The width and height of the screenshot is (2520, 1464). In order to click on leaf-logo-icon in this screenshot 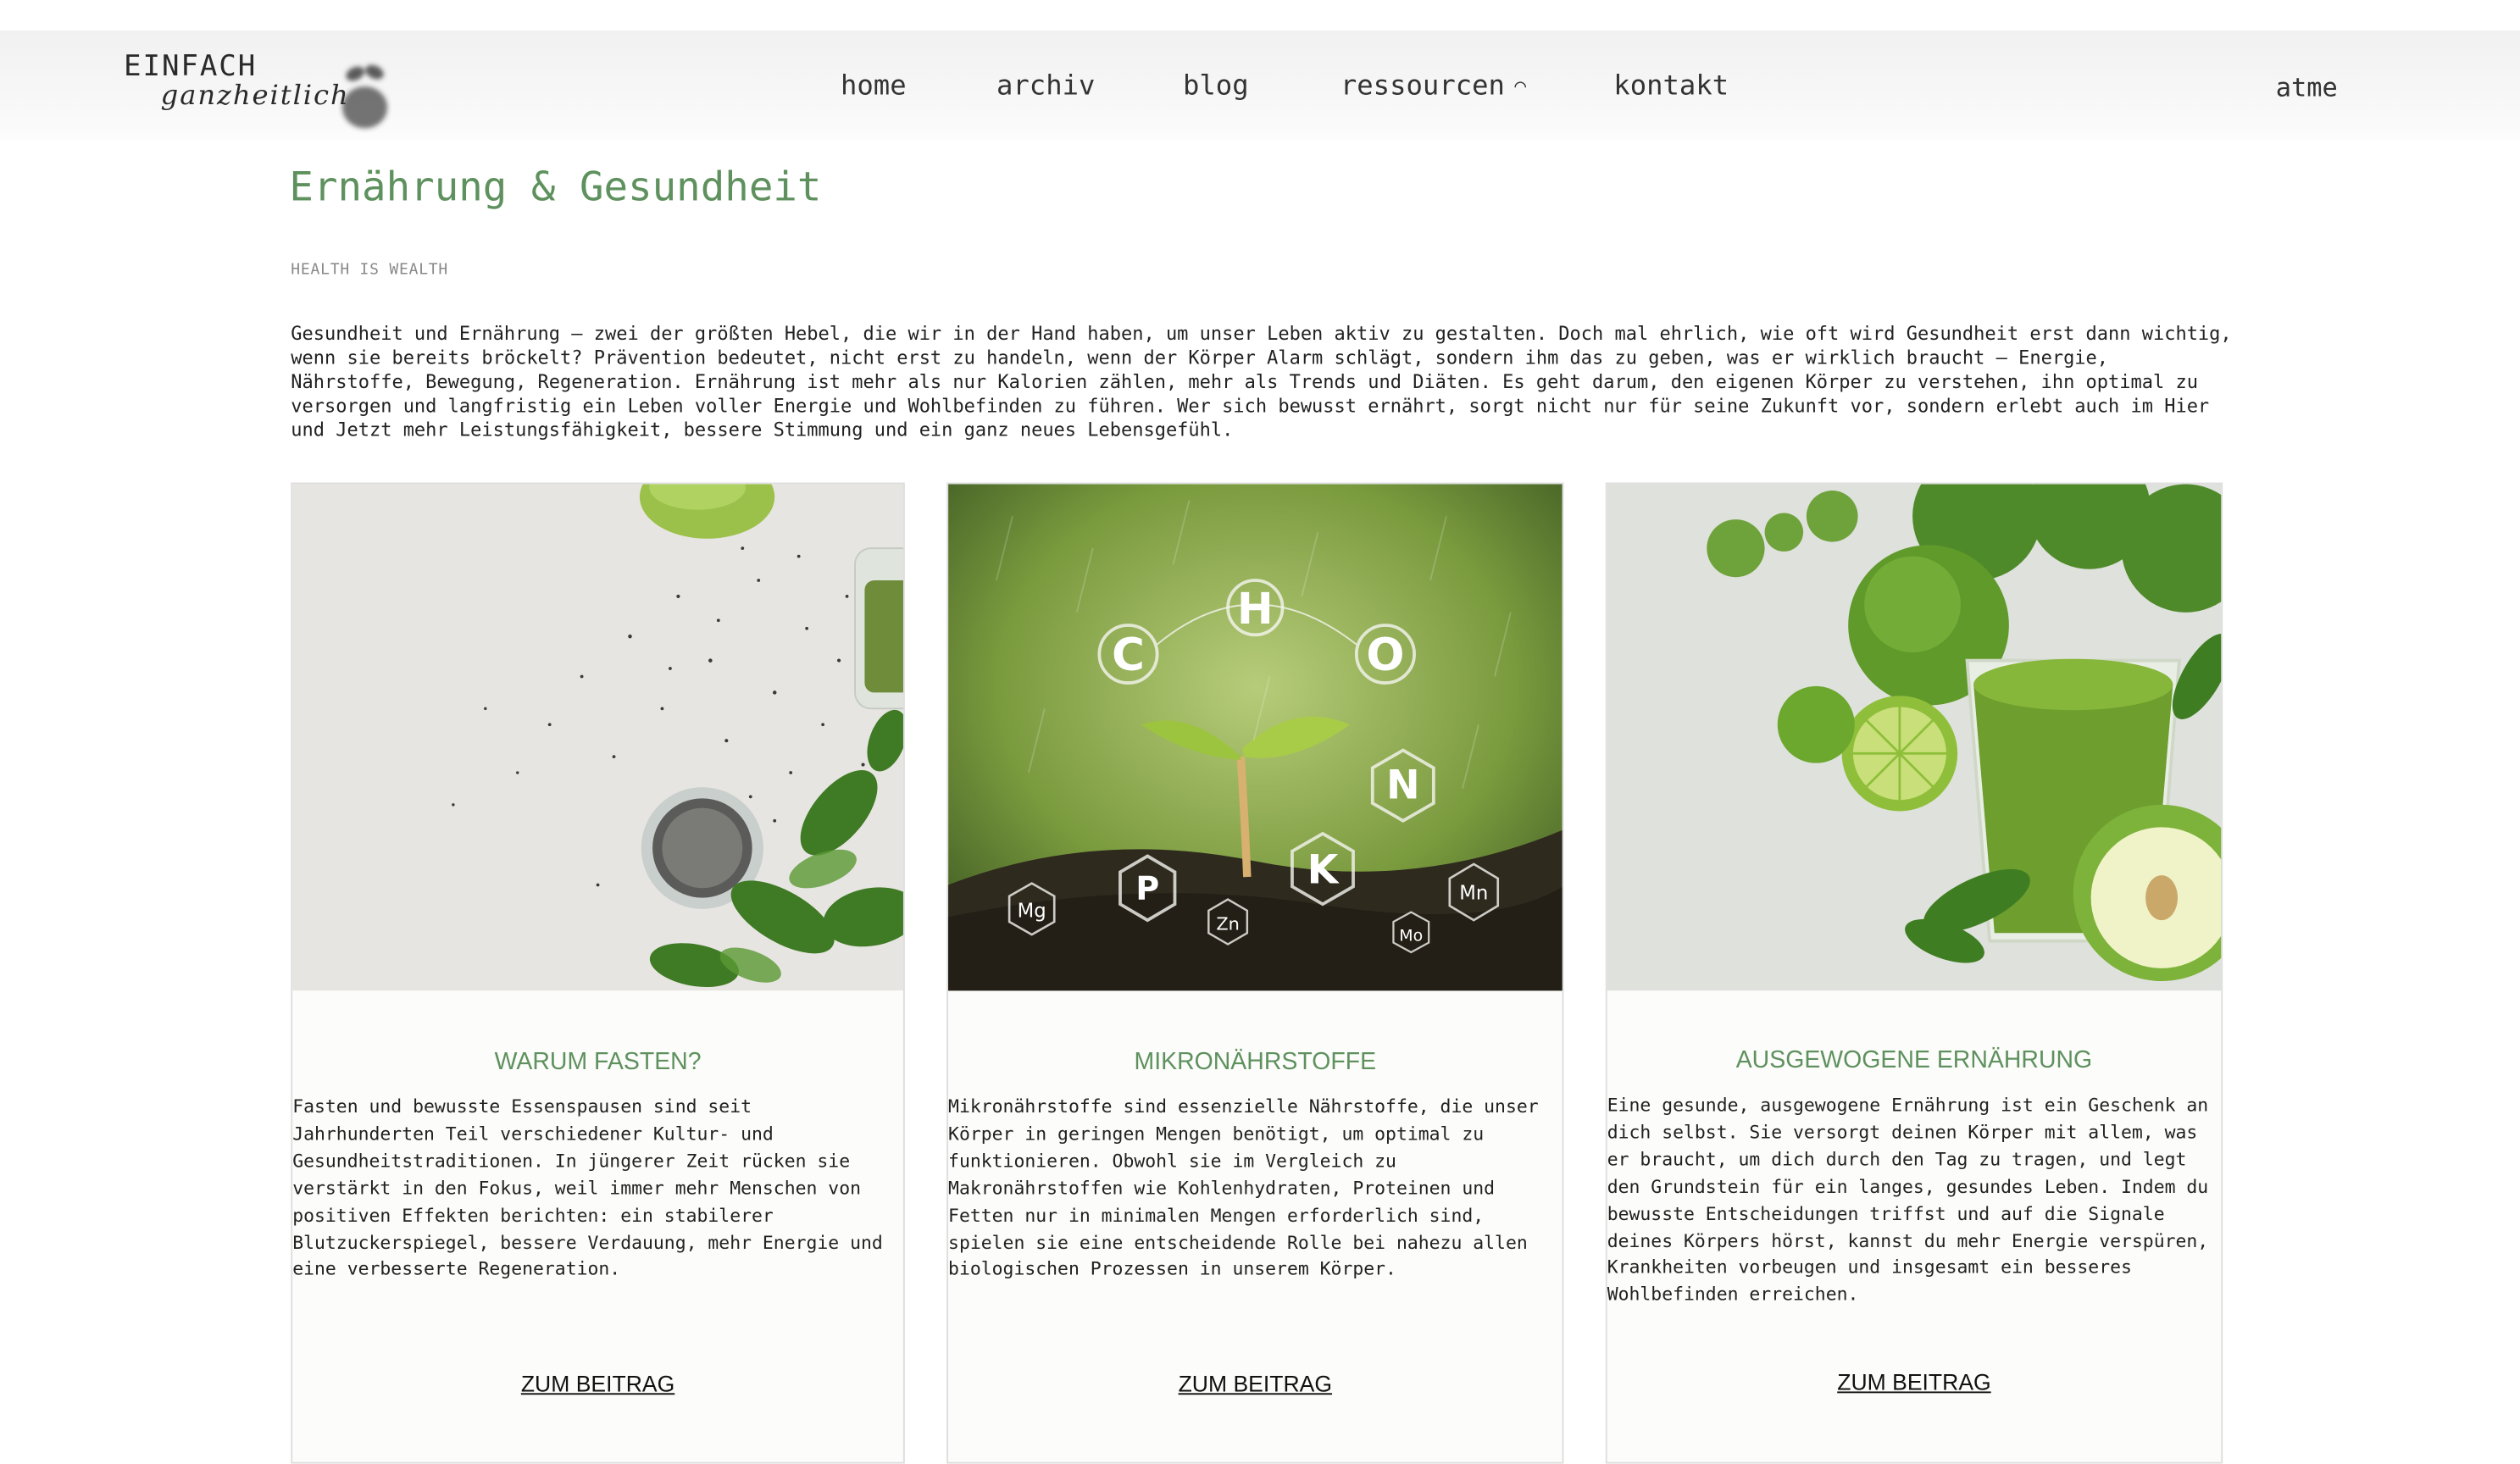, I will do `click(364, 96)`.